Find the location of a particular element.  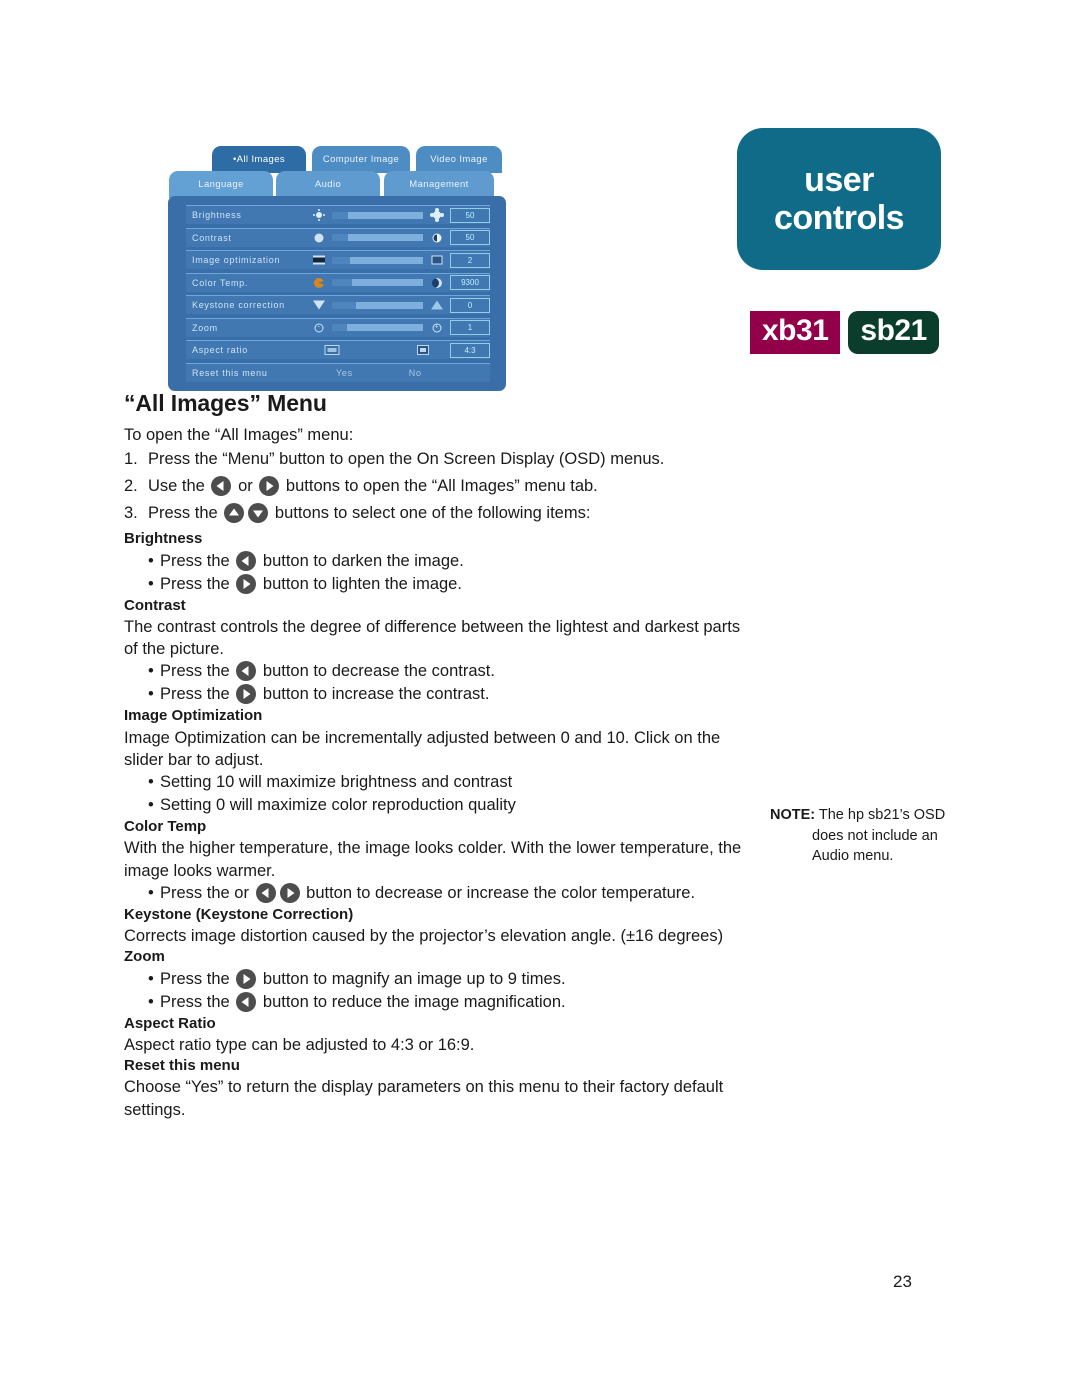

step-2-text-pre: Use the is located at coordinates (176, 486).